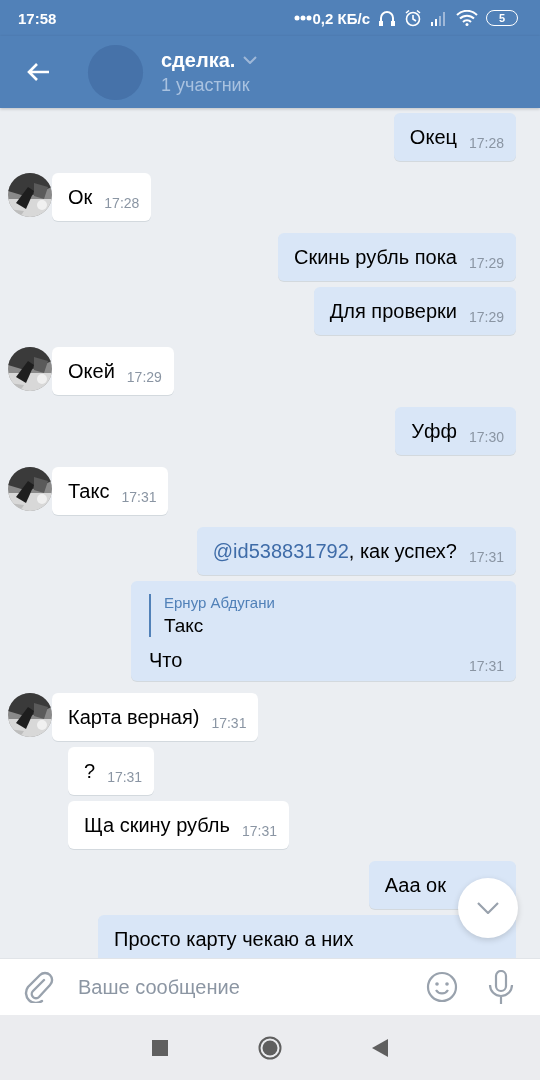 This screenshot has width=540, height=1080. Describe the element at coordinates (341, 18) in the screenshot. I see `network-speed: 0,2 КБ/с` at that location.